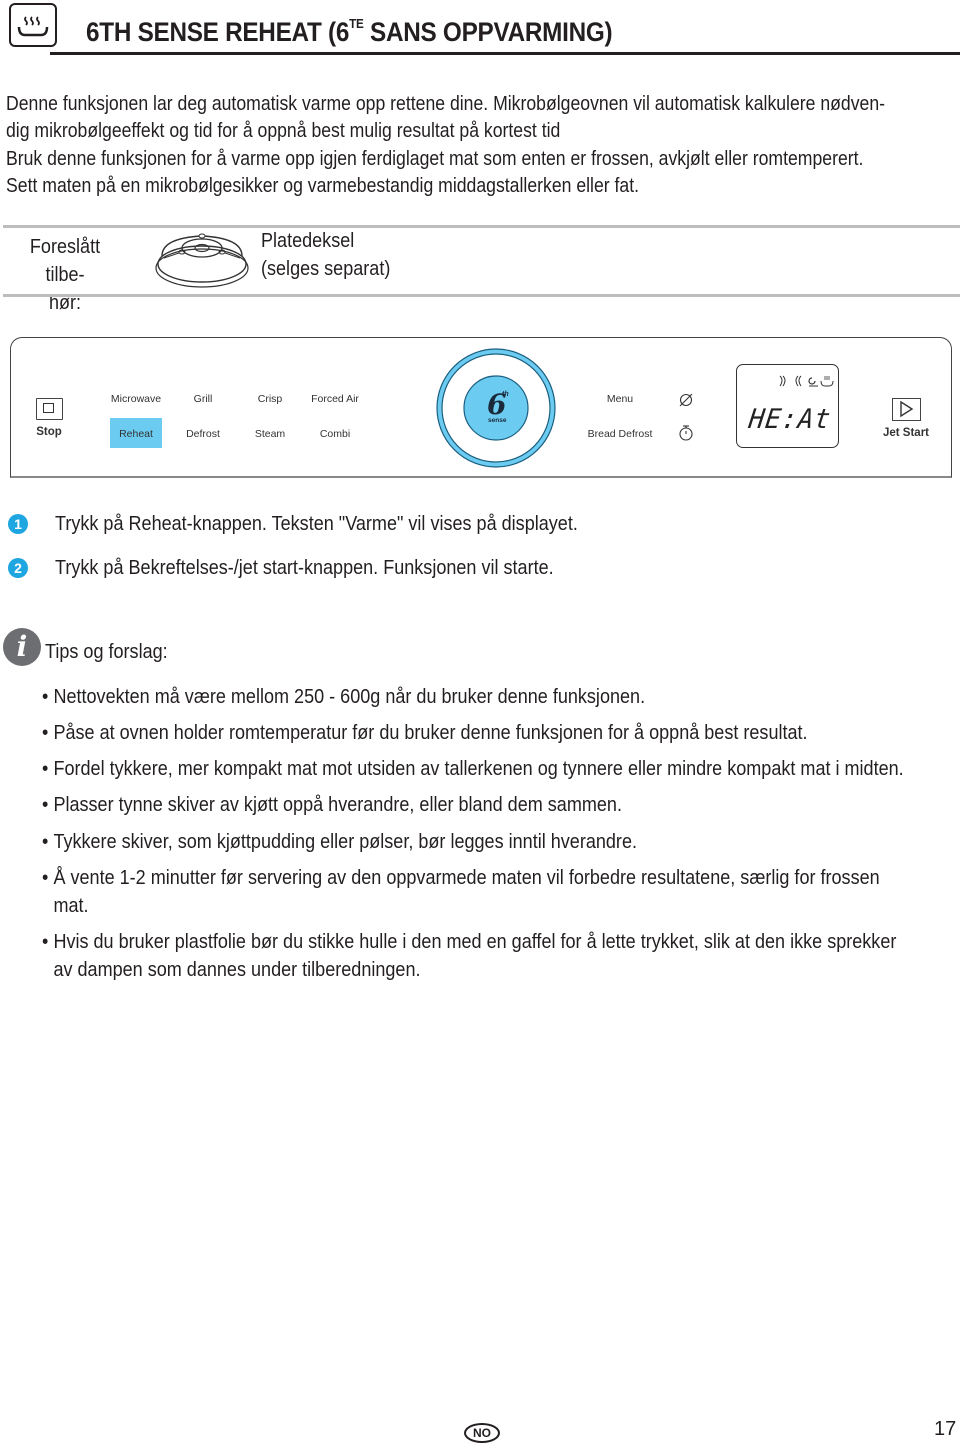 Image resolution: width=960 pixels, height=1447 pixels. What do you see at coordinates (335, 434) in the screenshot?
I see `combi-button: Combi` at bounding box center [335, 434].